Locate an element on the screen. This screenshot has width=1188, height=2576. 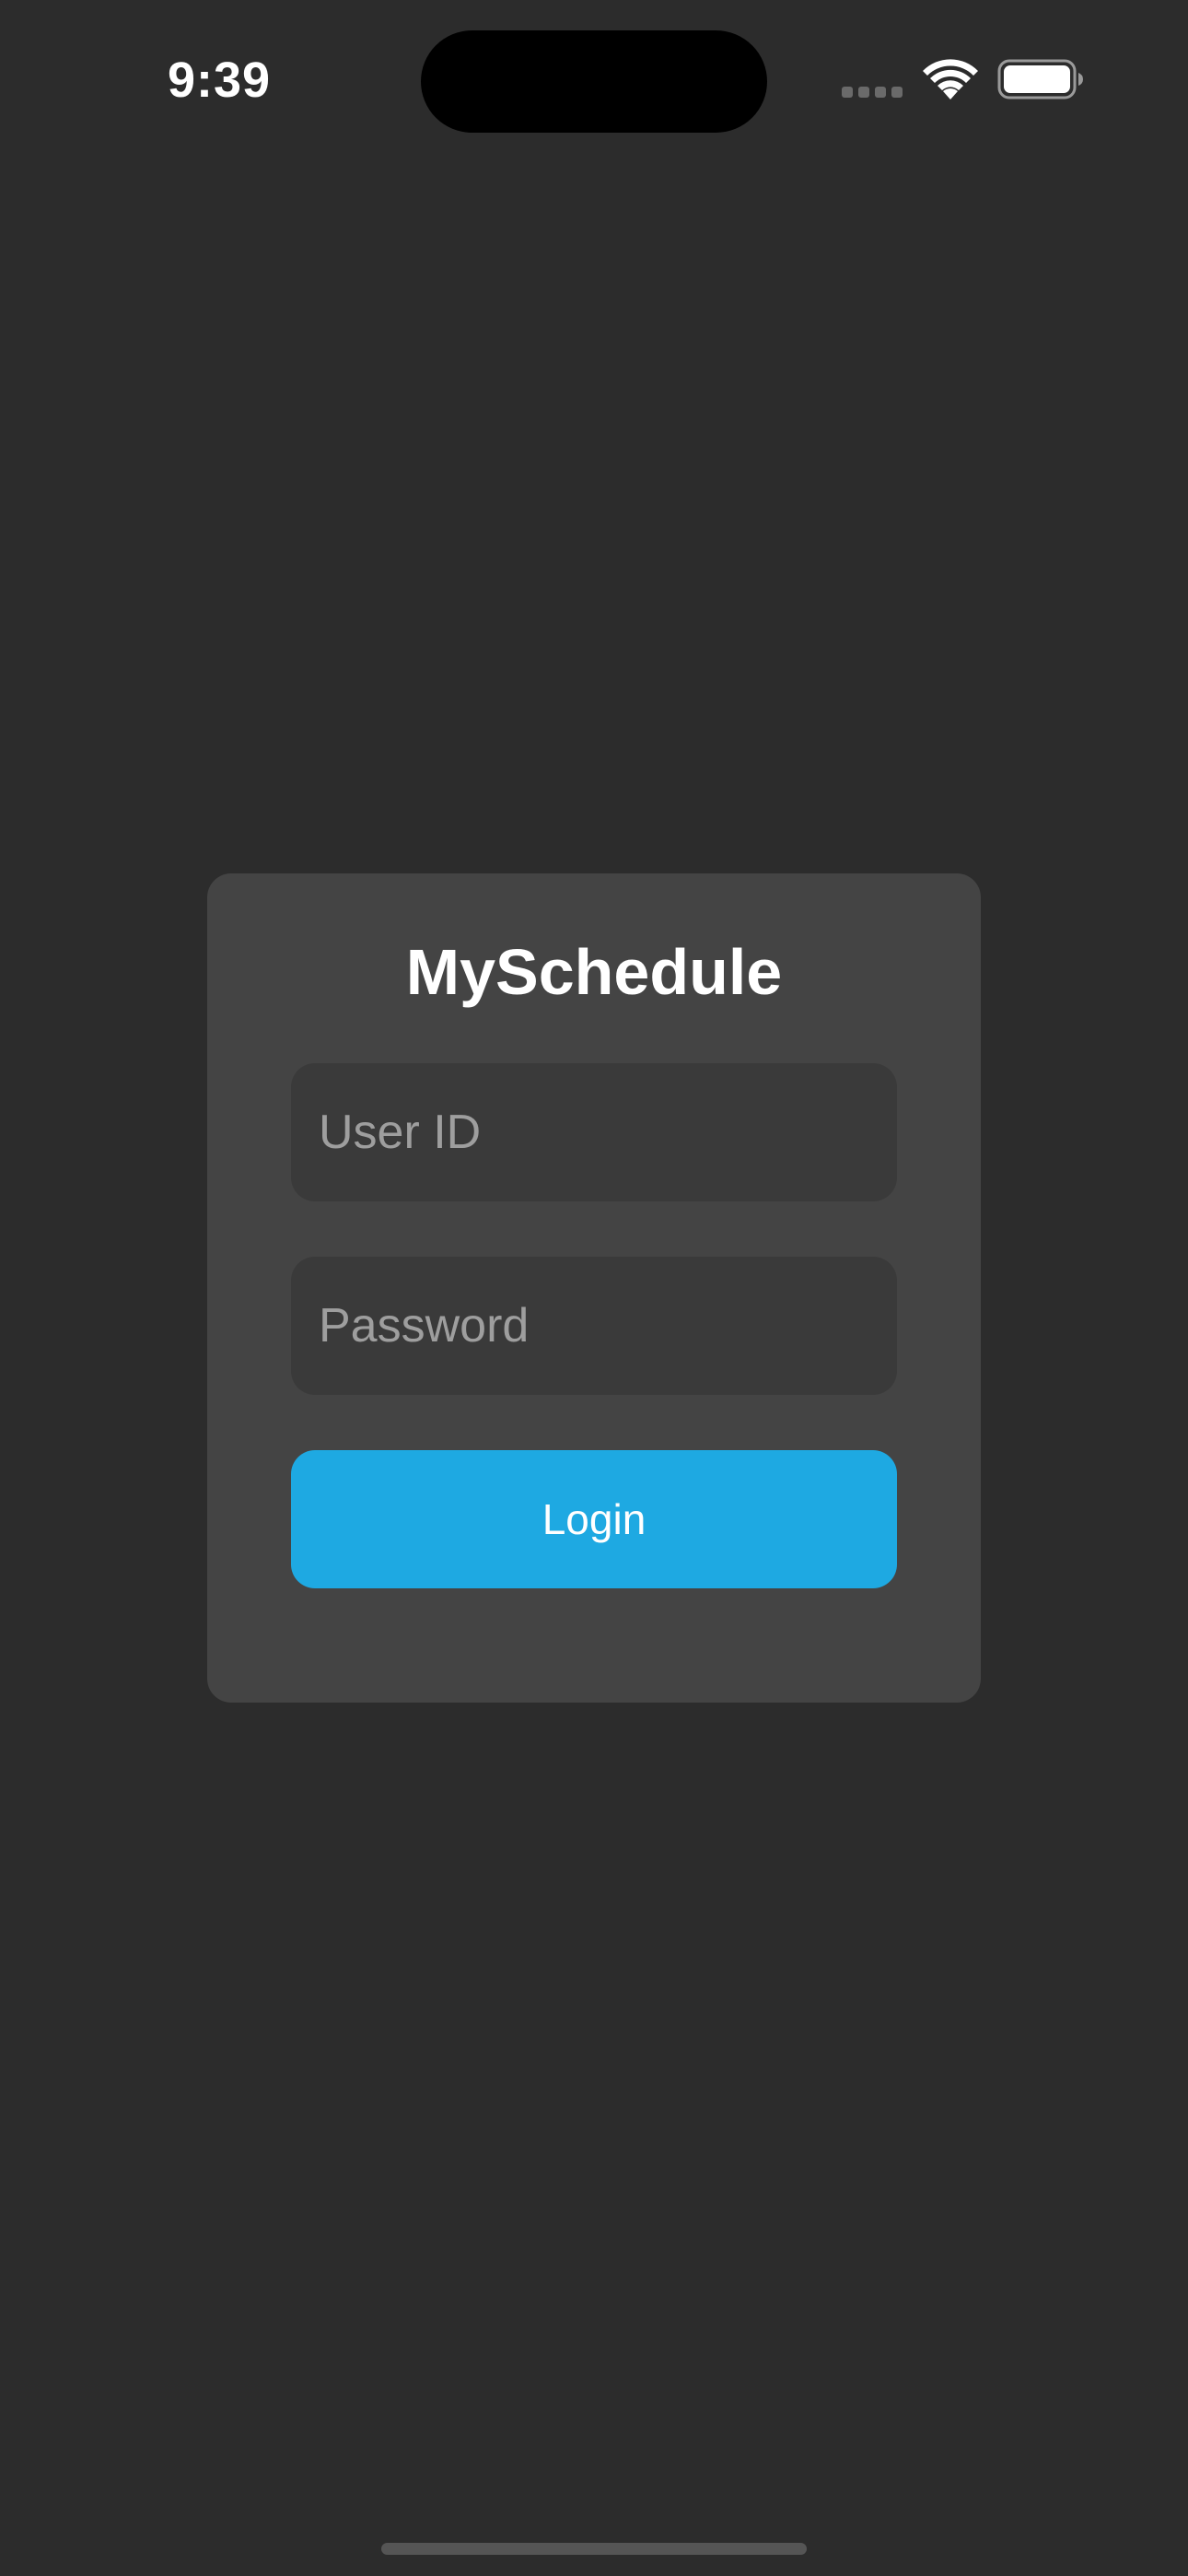
password-placeholder: Password is located at coordinates (424, 1325).